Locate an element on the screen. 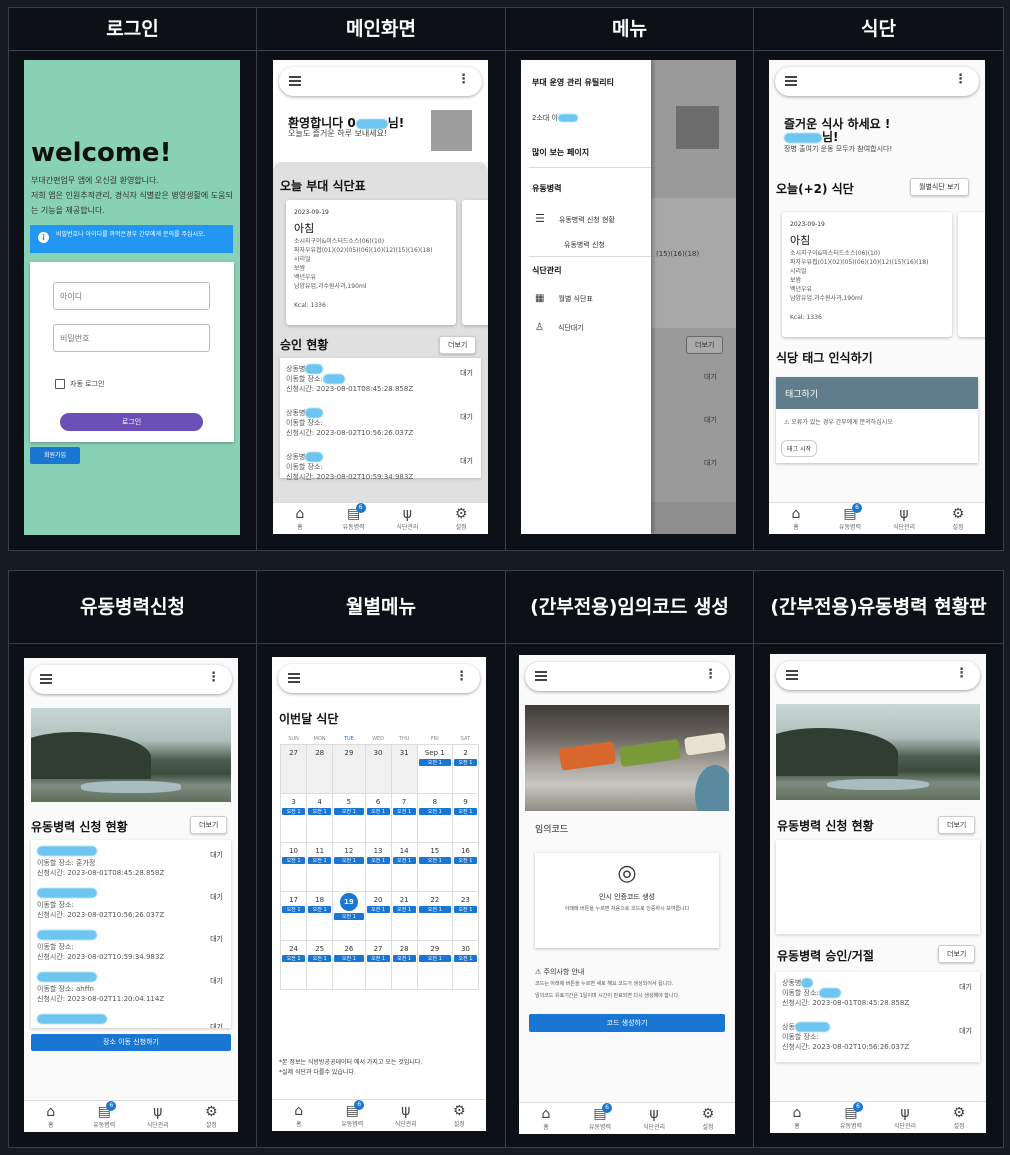 This screenshot has height=1155, width=1010. calendar-day: 31 is located at coordinates (404, 768).